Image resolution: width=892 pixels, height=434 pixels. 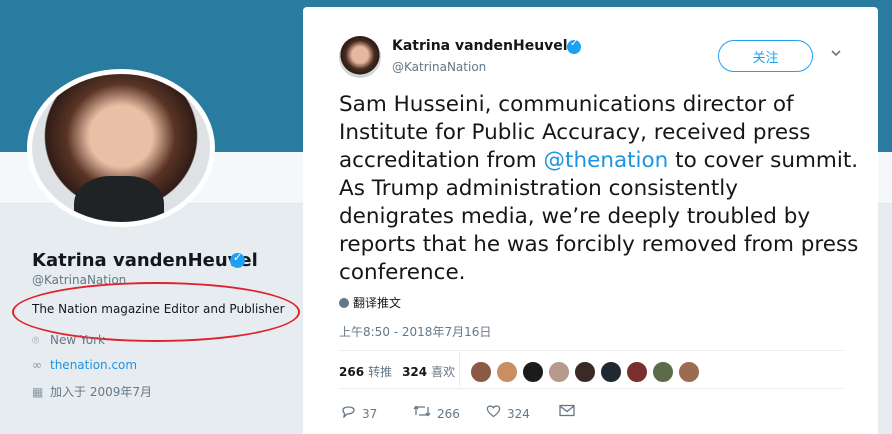 I want to click on location-pin-icon: ⌾, so click(x=36, y=340).